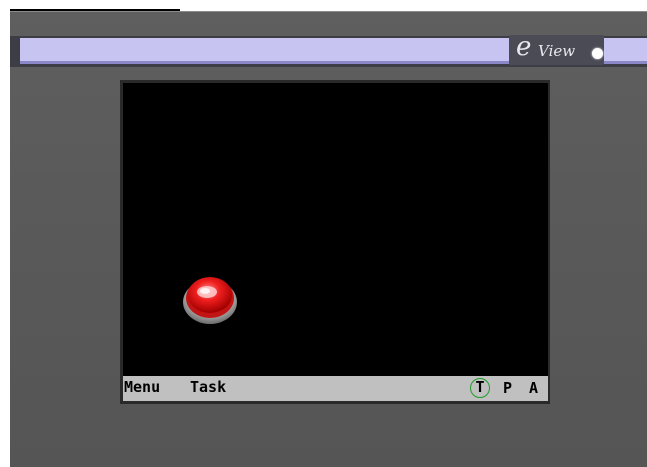 This screenshot has height=467, width=647. What do you see at coordinates (533, 388) in the screenshot?
I see `taskbar-a-button: A` at bounding box center [533, 388].